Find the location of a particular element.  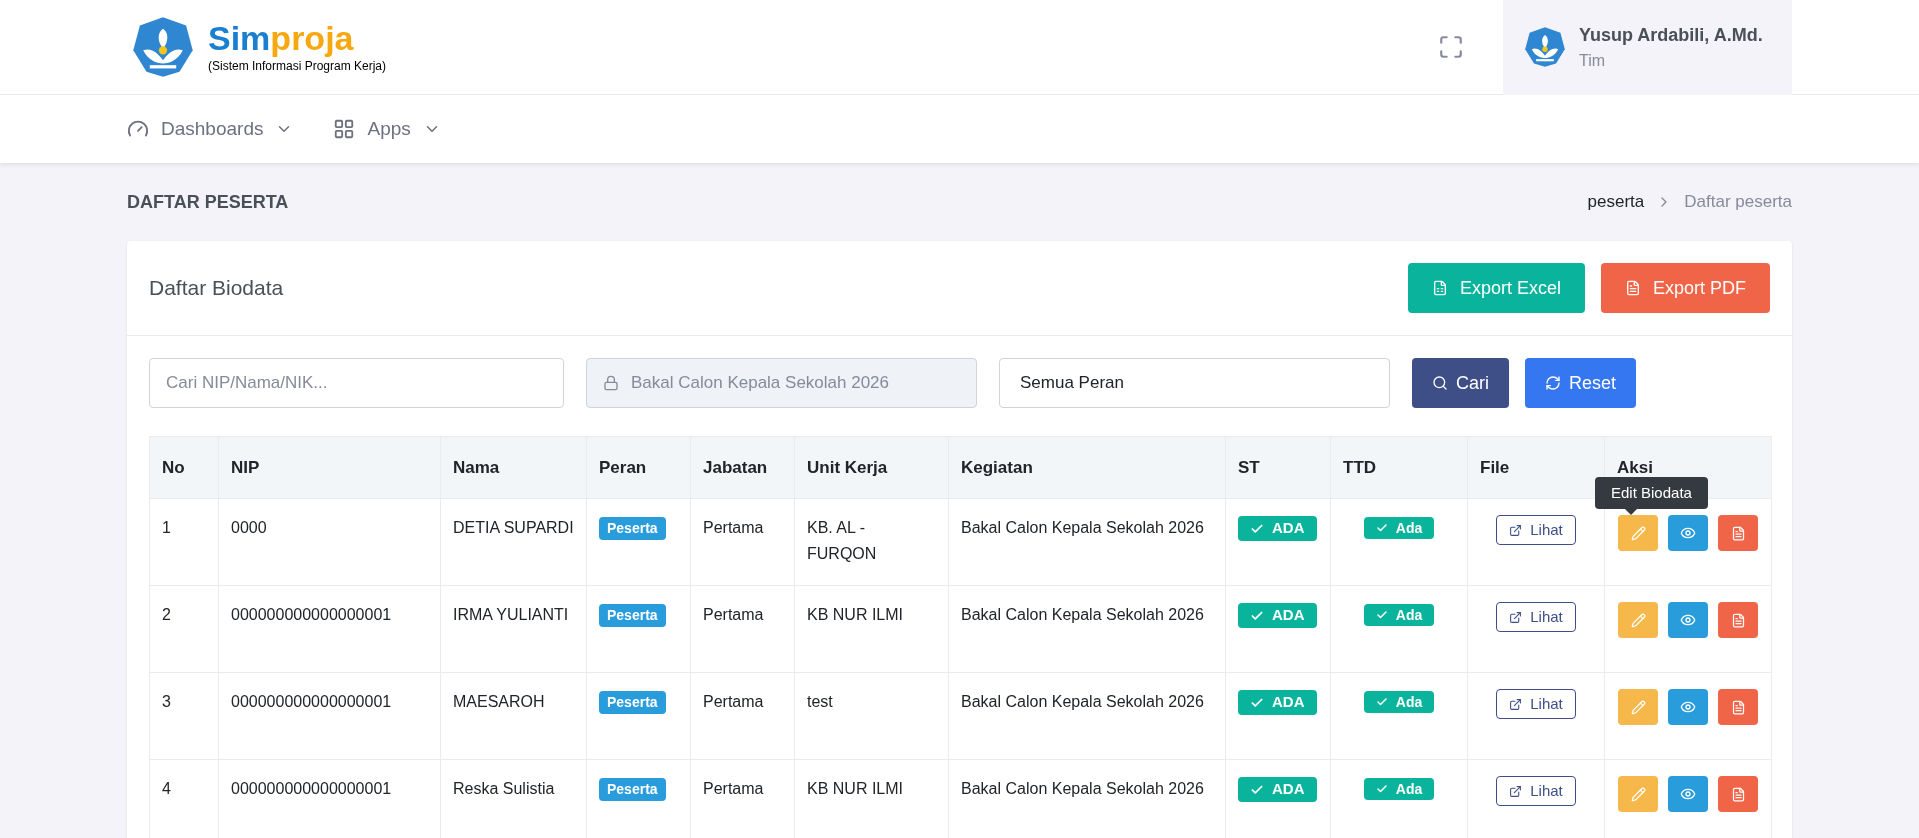

search-button: Cari is located at coordinates (1460, 383).